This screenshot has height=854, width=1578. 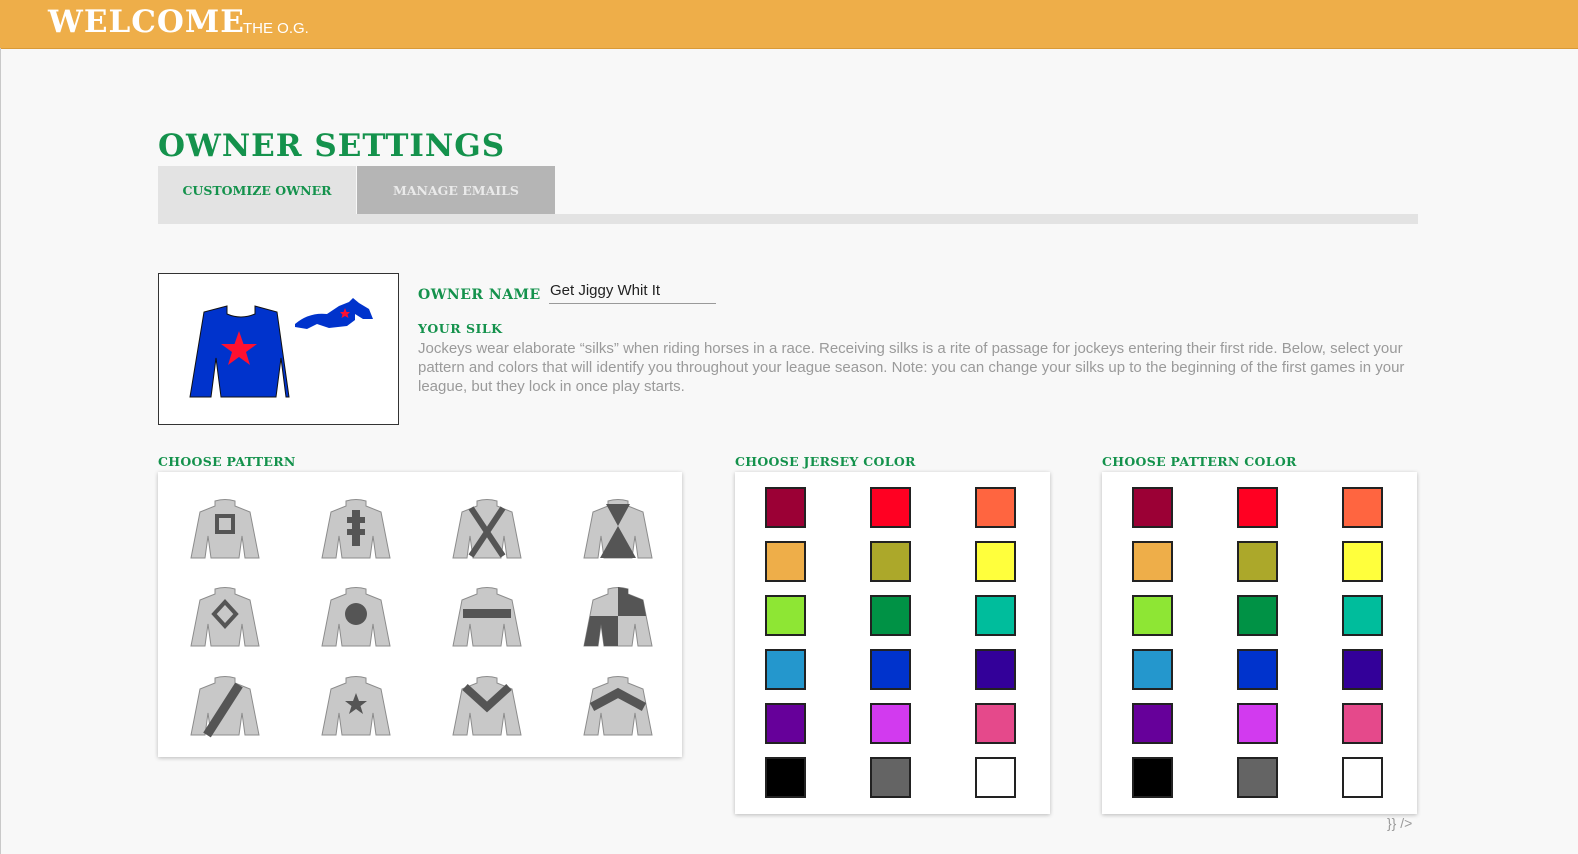 I want to click on pattern-option-circle, so click(x=356, y=617).